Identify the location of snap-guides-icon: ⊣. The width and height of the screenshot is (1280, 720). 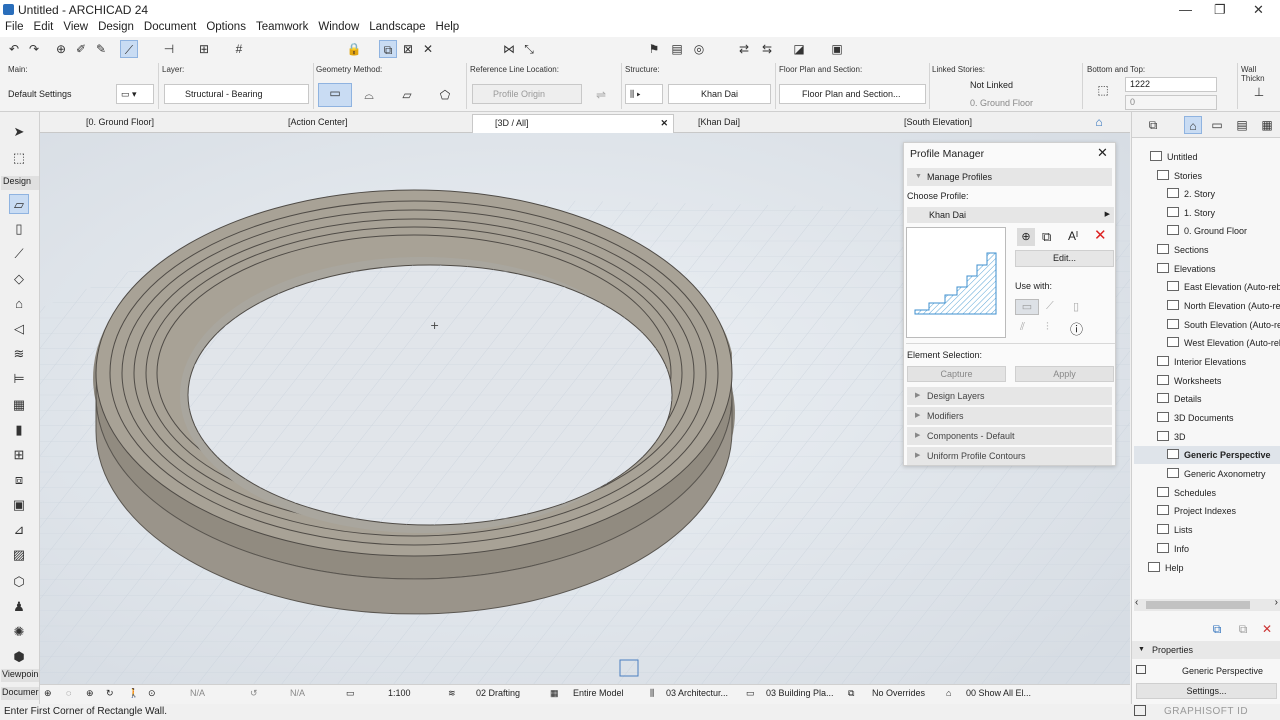
(169, 49).